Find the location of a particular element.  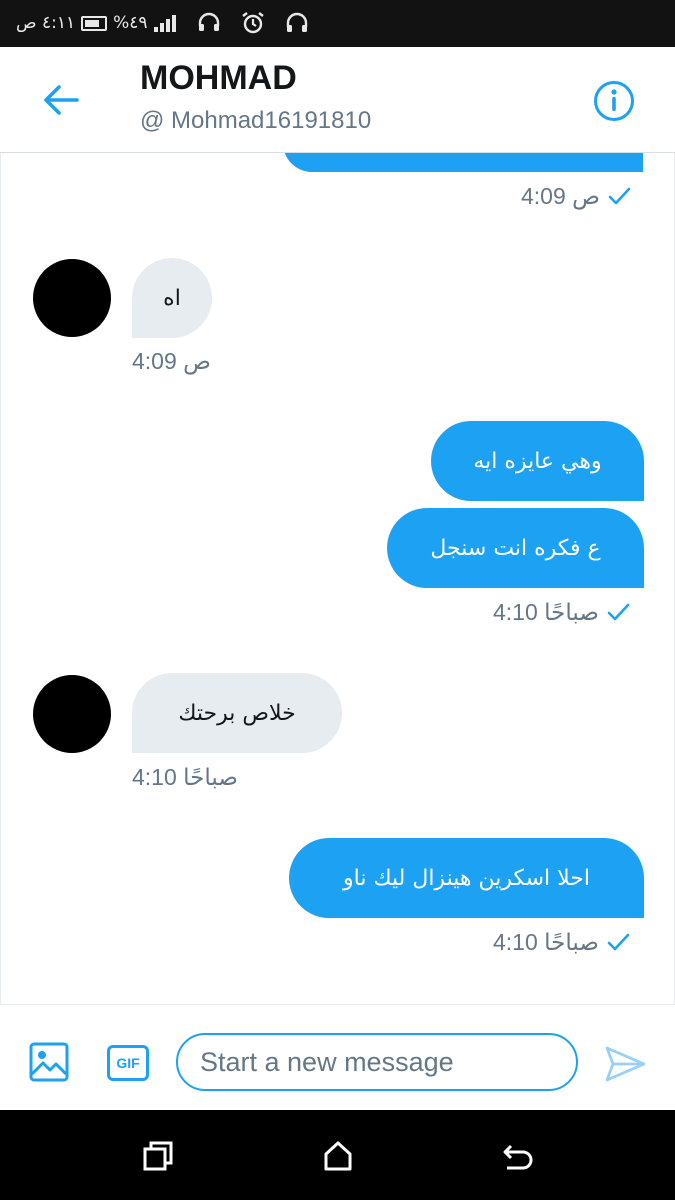

recent-apps-icon is located at coordinates (158, 1156).